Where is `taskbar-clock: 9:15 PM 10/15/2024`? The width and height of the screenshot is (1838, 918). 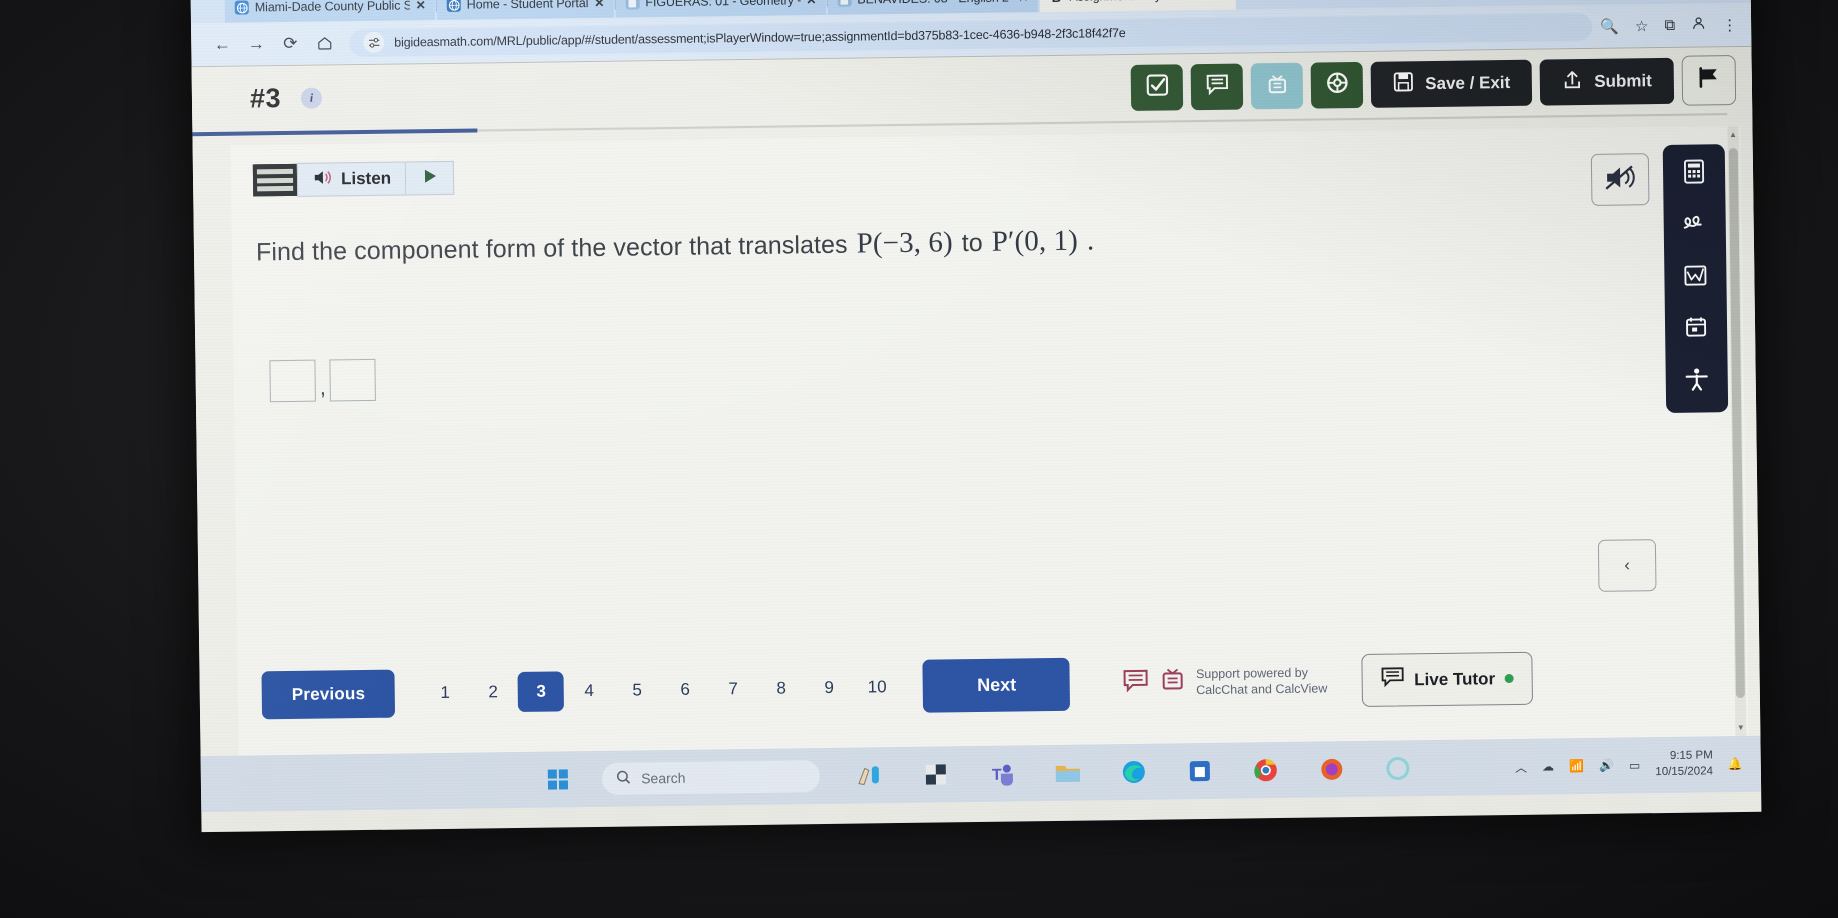 taskbar-clock: 9:15 PM 10/15/2024 is located at coordinates (1684, 765).